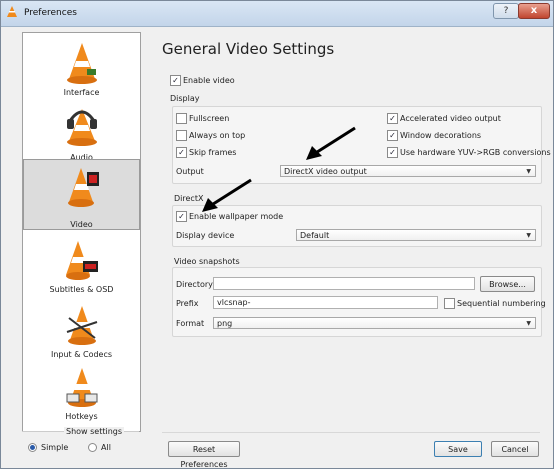 Image resolution: width=554 pixels, height=472 pixels. I want to click on window-decorations-label: Window decorations, so click(441, 135).